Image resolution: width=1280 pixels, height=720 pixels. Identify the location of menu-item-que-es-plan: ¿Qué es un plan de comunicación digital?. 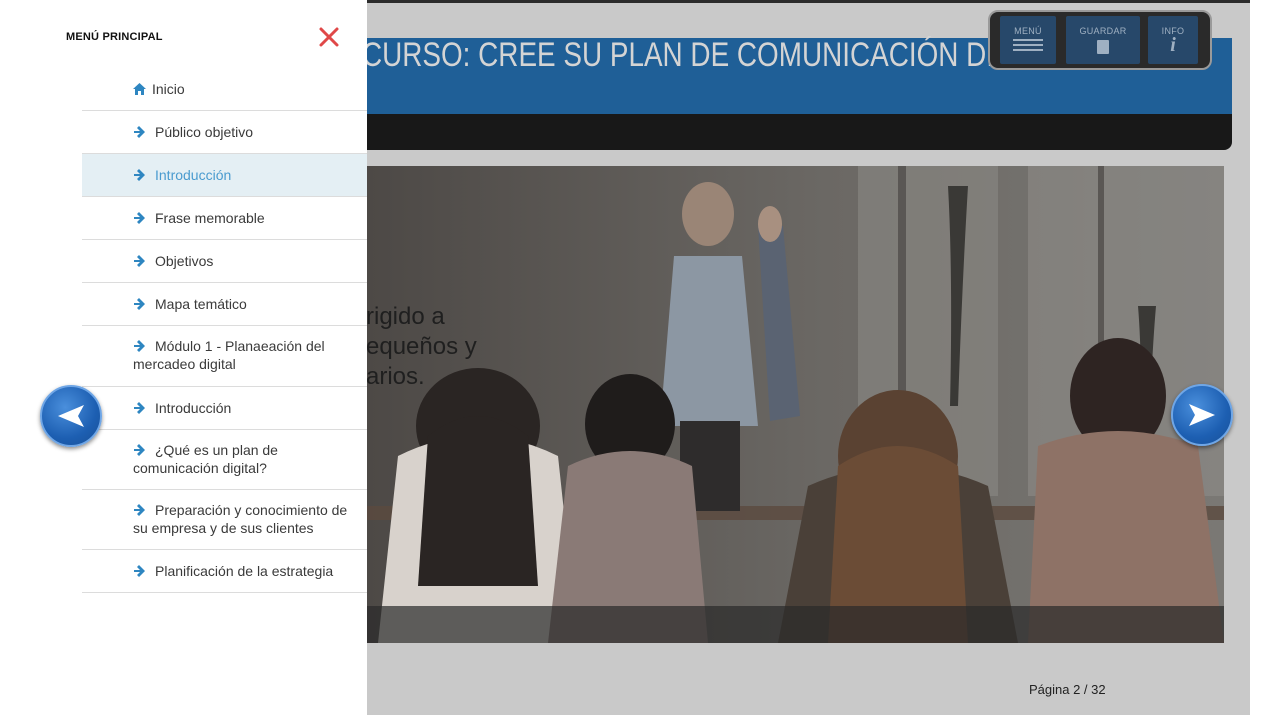
(224, 460).